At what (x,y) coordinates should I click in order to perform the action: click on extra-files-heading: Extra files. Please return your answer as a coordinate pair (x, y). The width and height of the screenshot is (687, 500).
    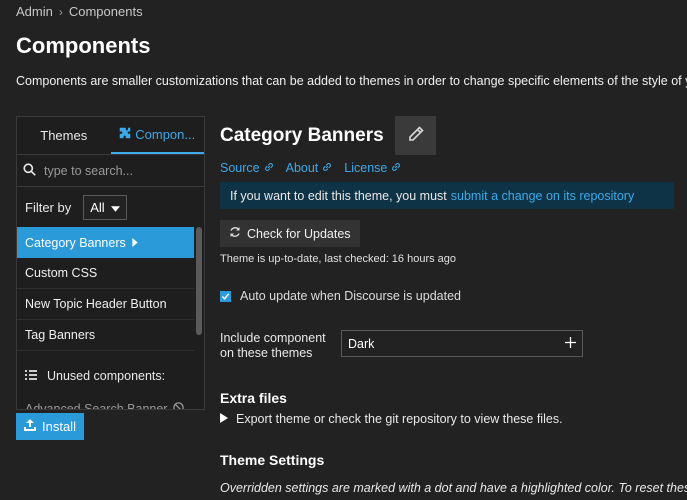
    Looking at the image, I should click on (253, 398).